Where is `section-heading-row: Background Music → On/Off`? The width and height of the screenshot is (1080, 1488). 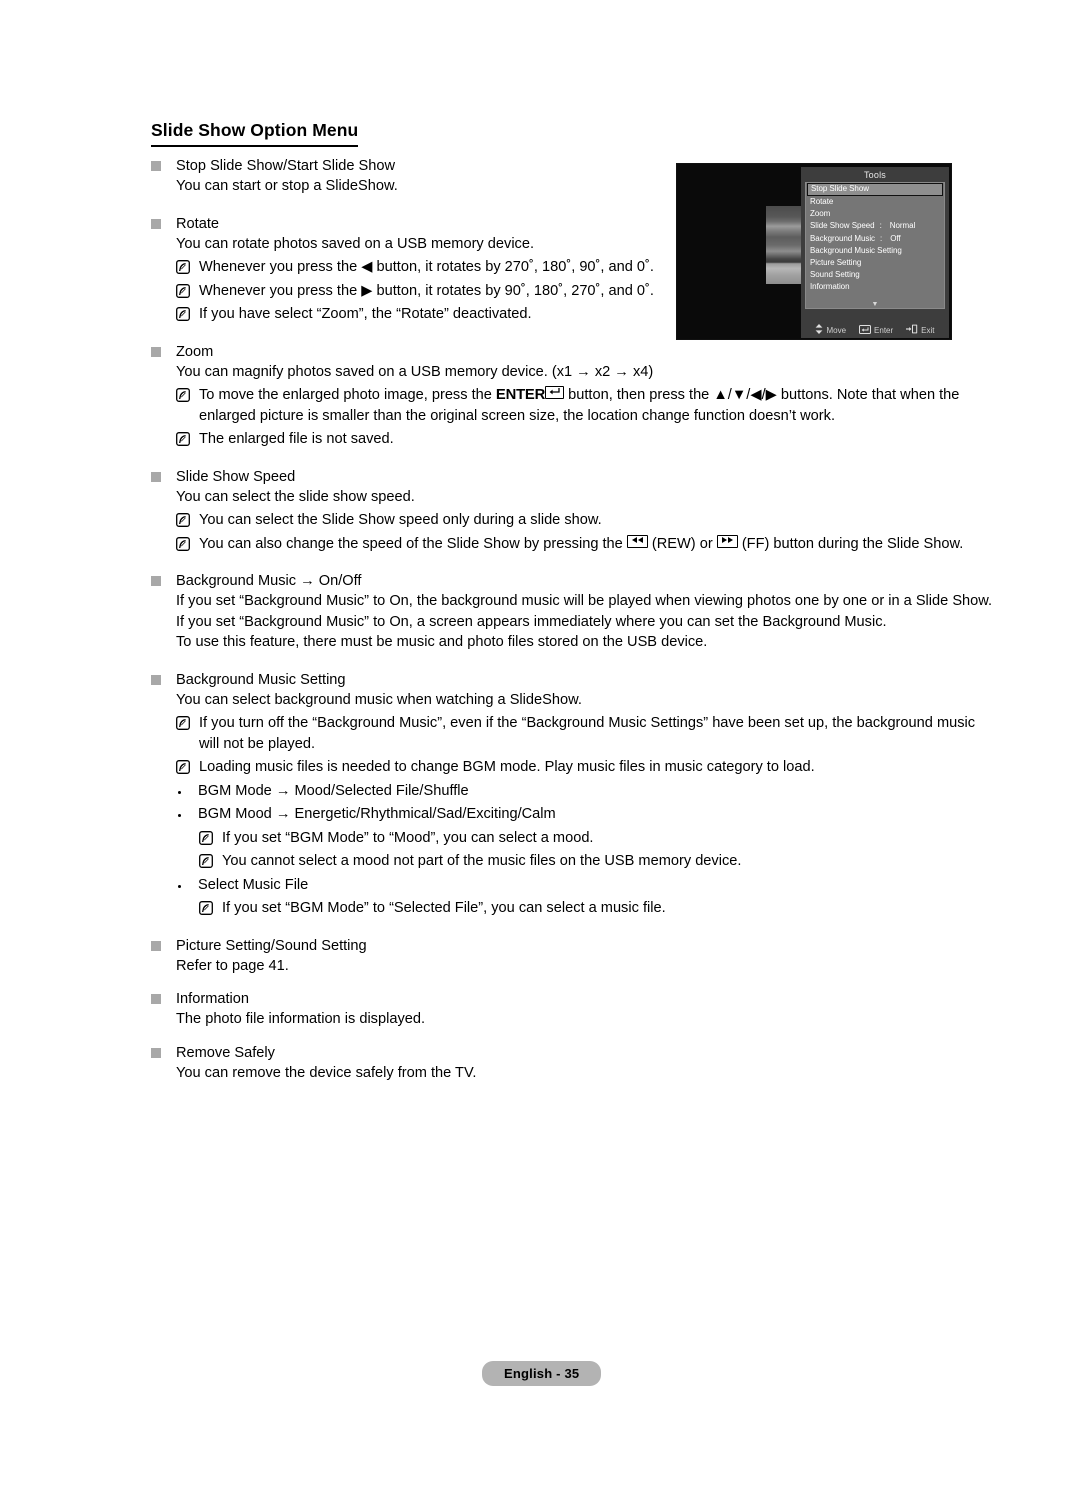 section-heading-row: Background Music → On/Off is located at coordinates (573, 581).